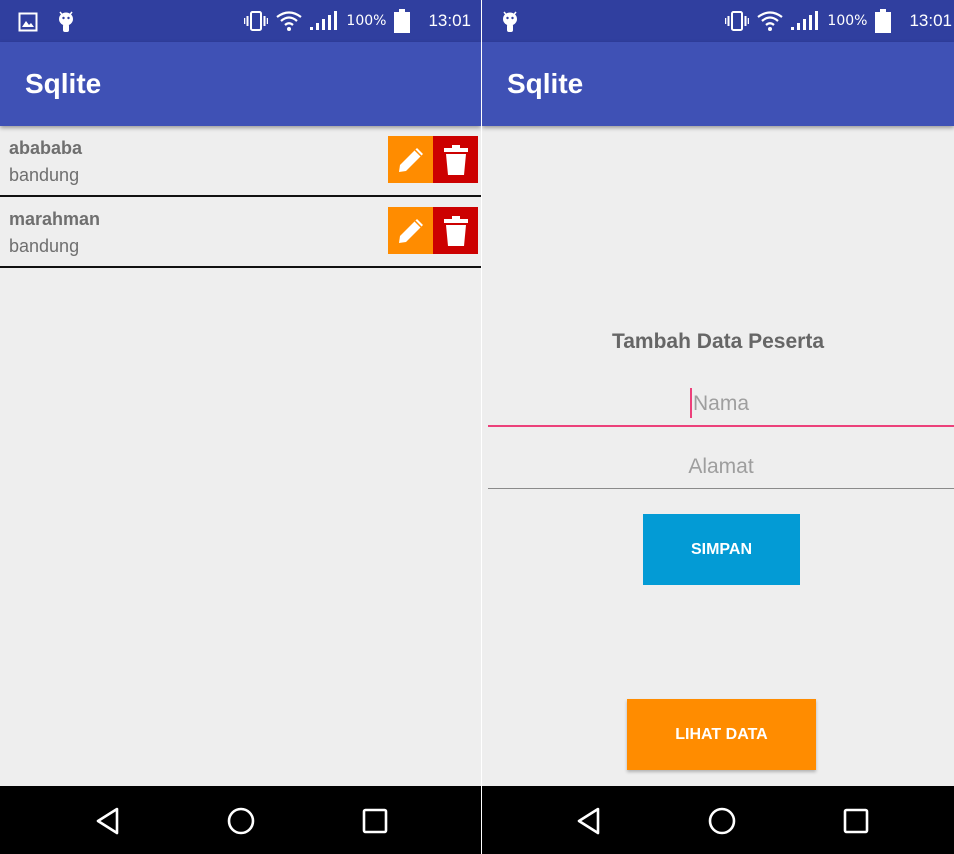  Describe the element at coordinates (691, 403) in the screenshot. I see `text-cursor` at that location.